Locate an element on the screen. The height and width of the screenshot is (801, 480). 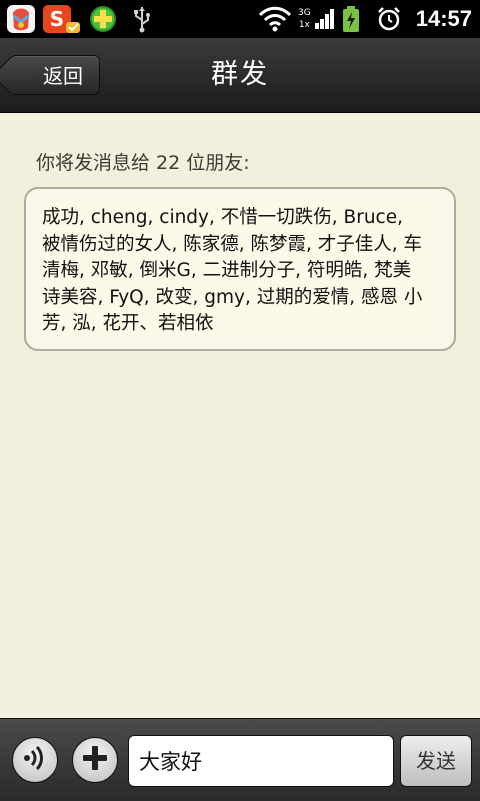
app-store-icon is located at coordinates (21, 19).